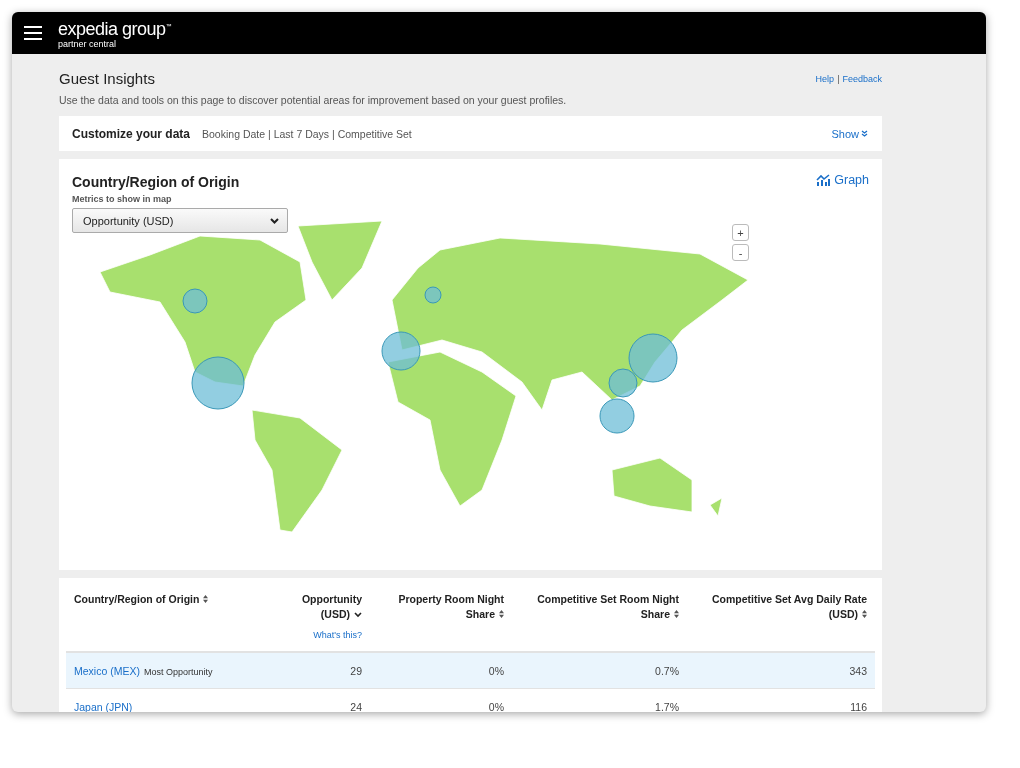  Describe the element at coordinates (178, 671) in the screenshot. I see `opportunity-tag: Most Opportunity` at that location.